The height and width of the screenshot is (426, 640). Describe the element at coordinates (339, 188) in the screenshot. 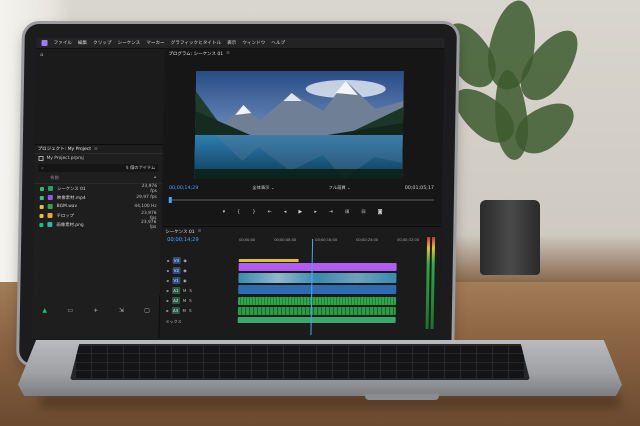

I see `quality-dropdown: フル画質 ⌄` at that location.